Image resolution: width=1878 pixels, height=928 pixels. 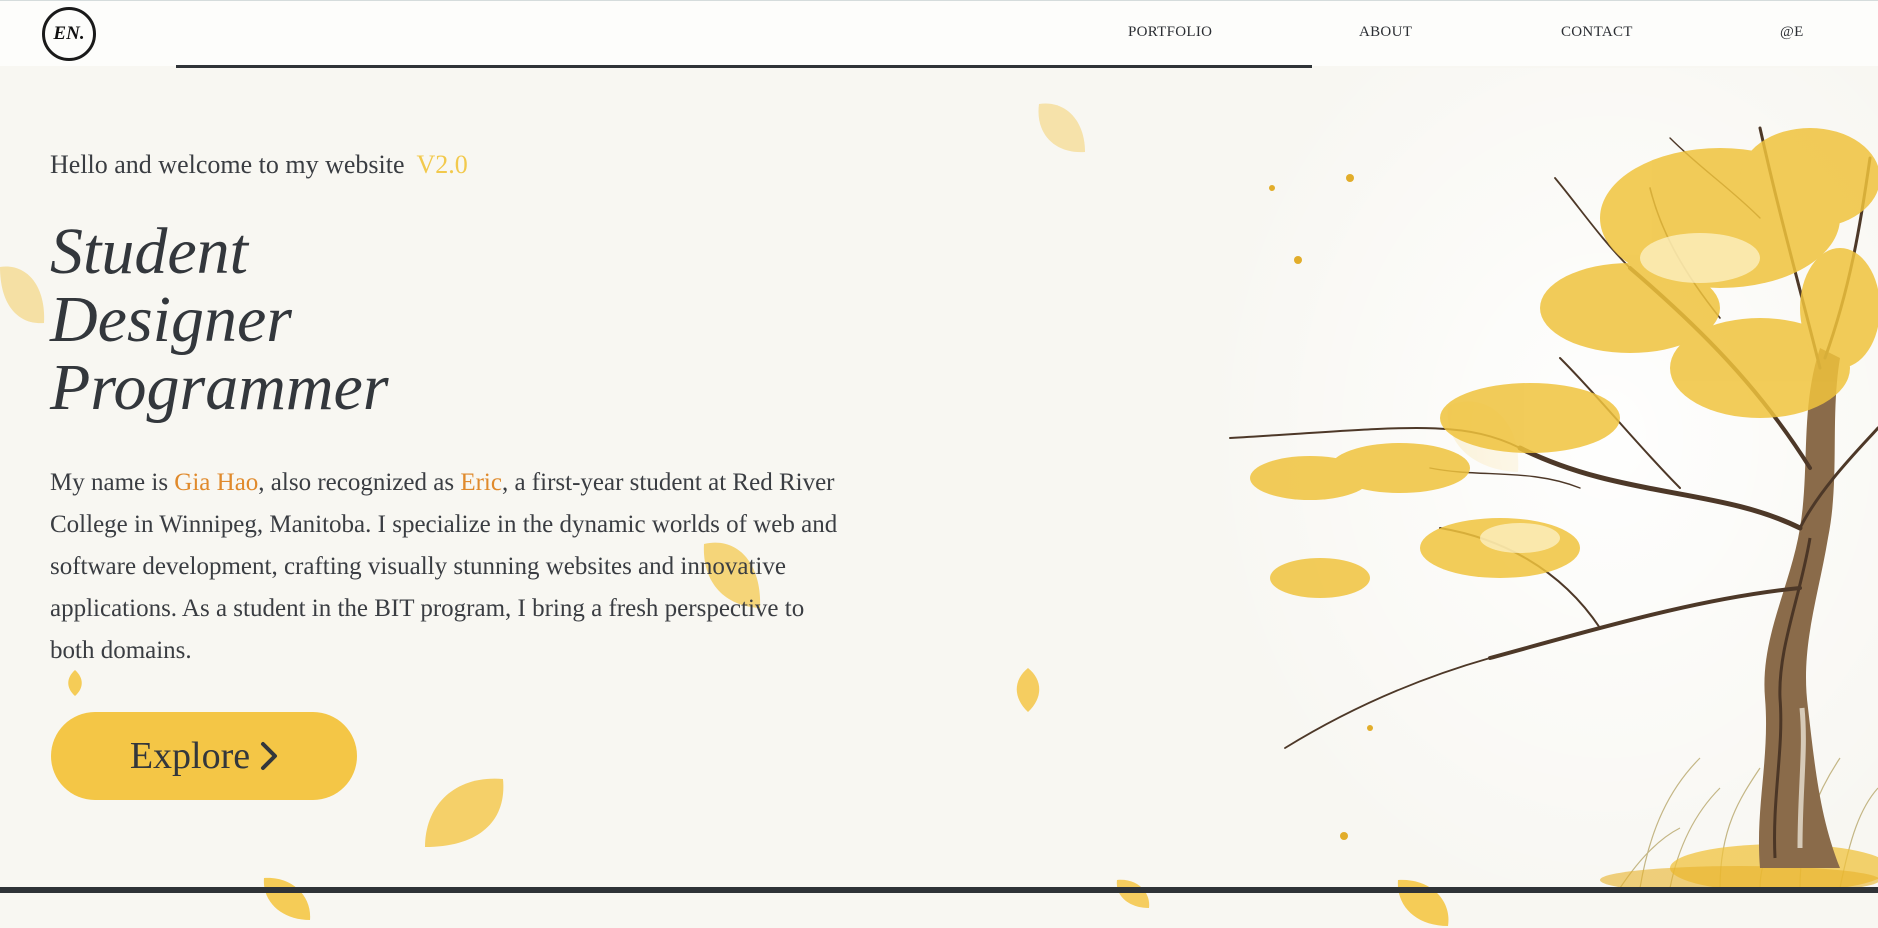 I want to click on bio-text: , also recognized as, so click(x=359, y=482).